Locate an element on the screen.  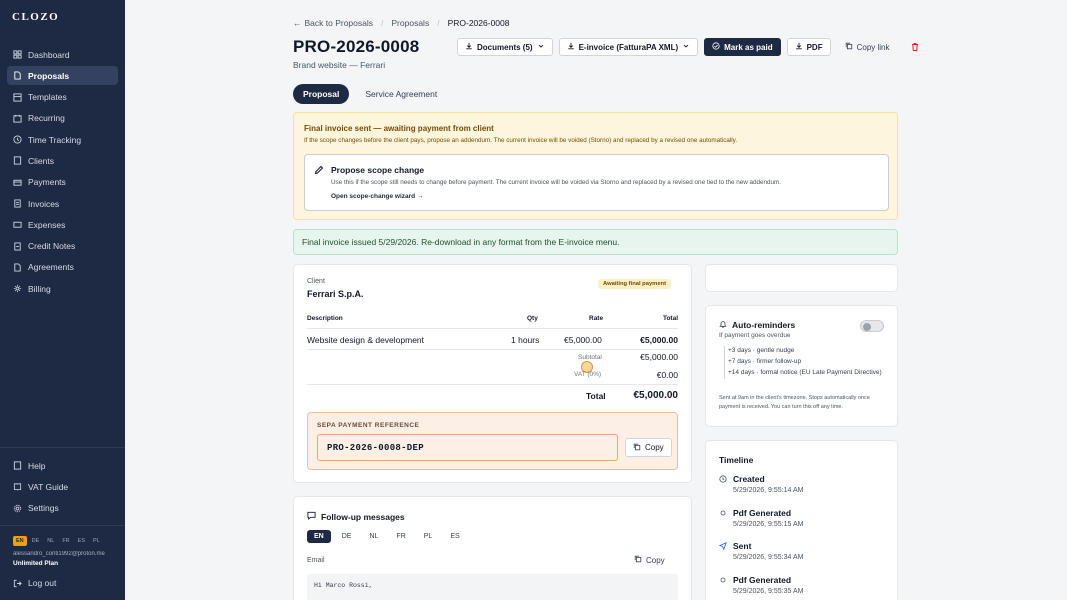
document-icon is located at coordinates (17, 75).